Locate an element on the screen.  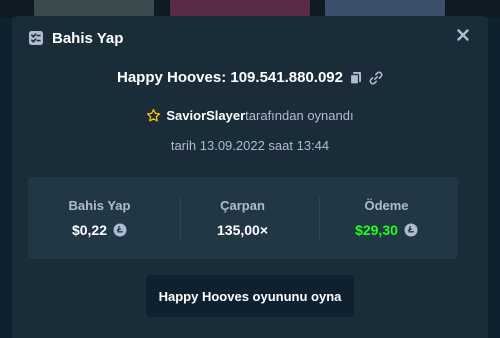
bet-amount-value-row: $0,22 is located at coordinates (99, 230).